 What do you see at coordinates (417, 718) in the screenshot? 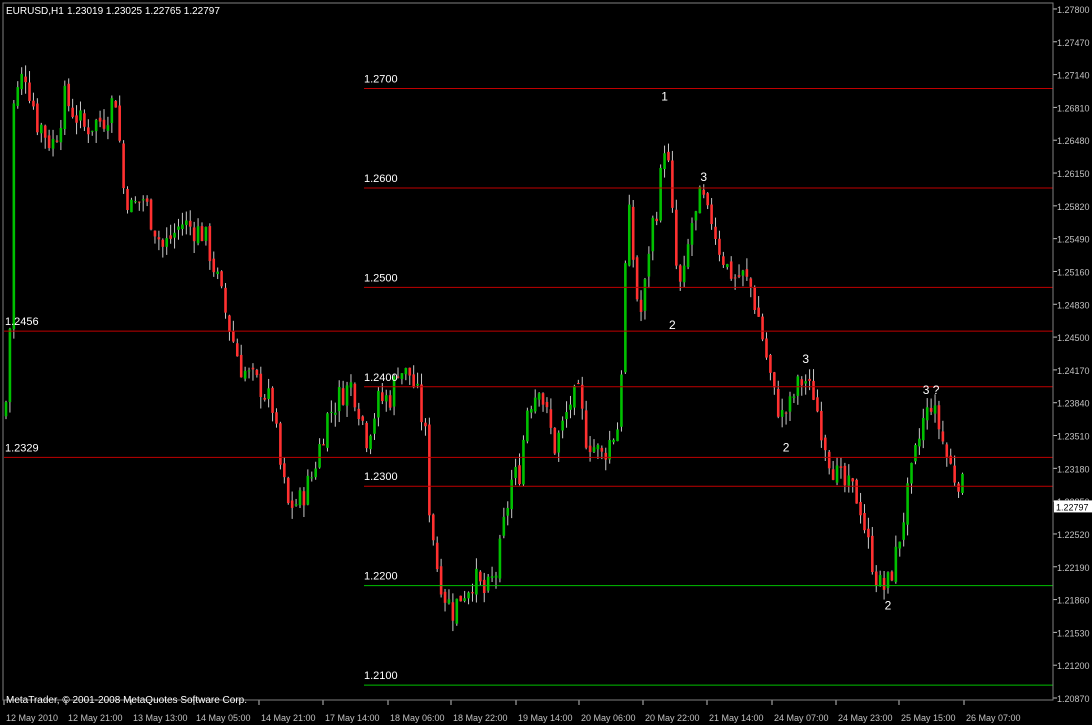
I see `x-tick-label: 18 May 06:00` at bounding box center [417, 718].